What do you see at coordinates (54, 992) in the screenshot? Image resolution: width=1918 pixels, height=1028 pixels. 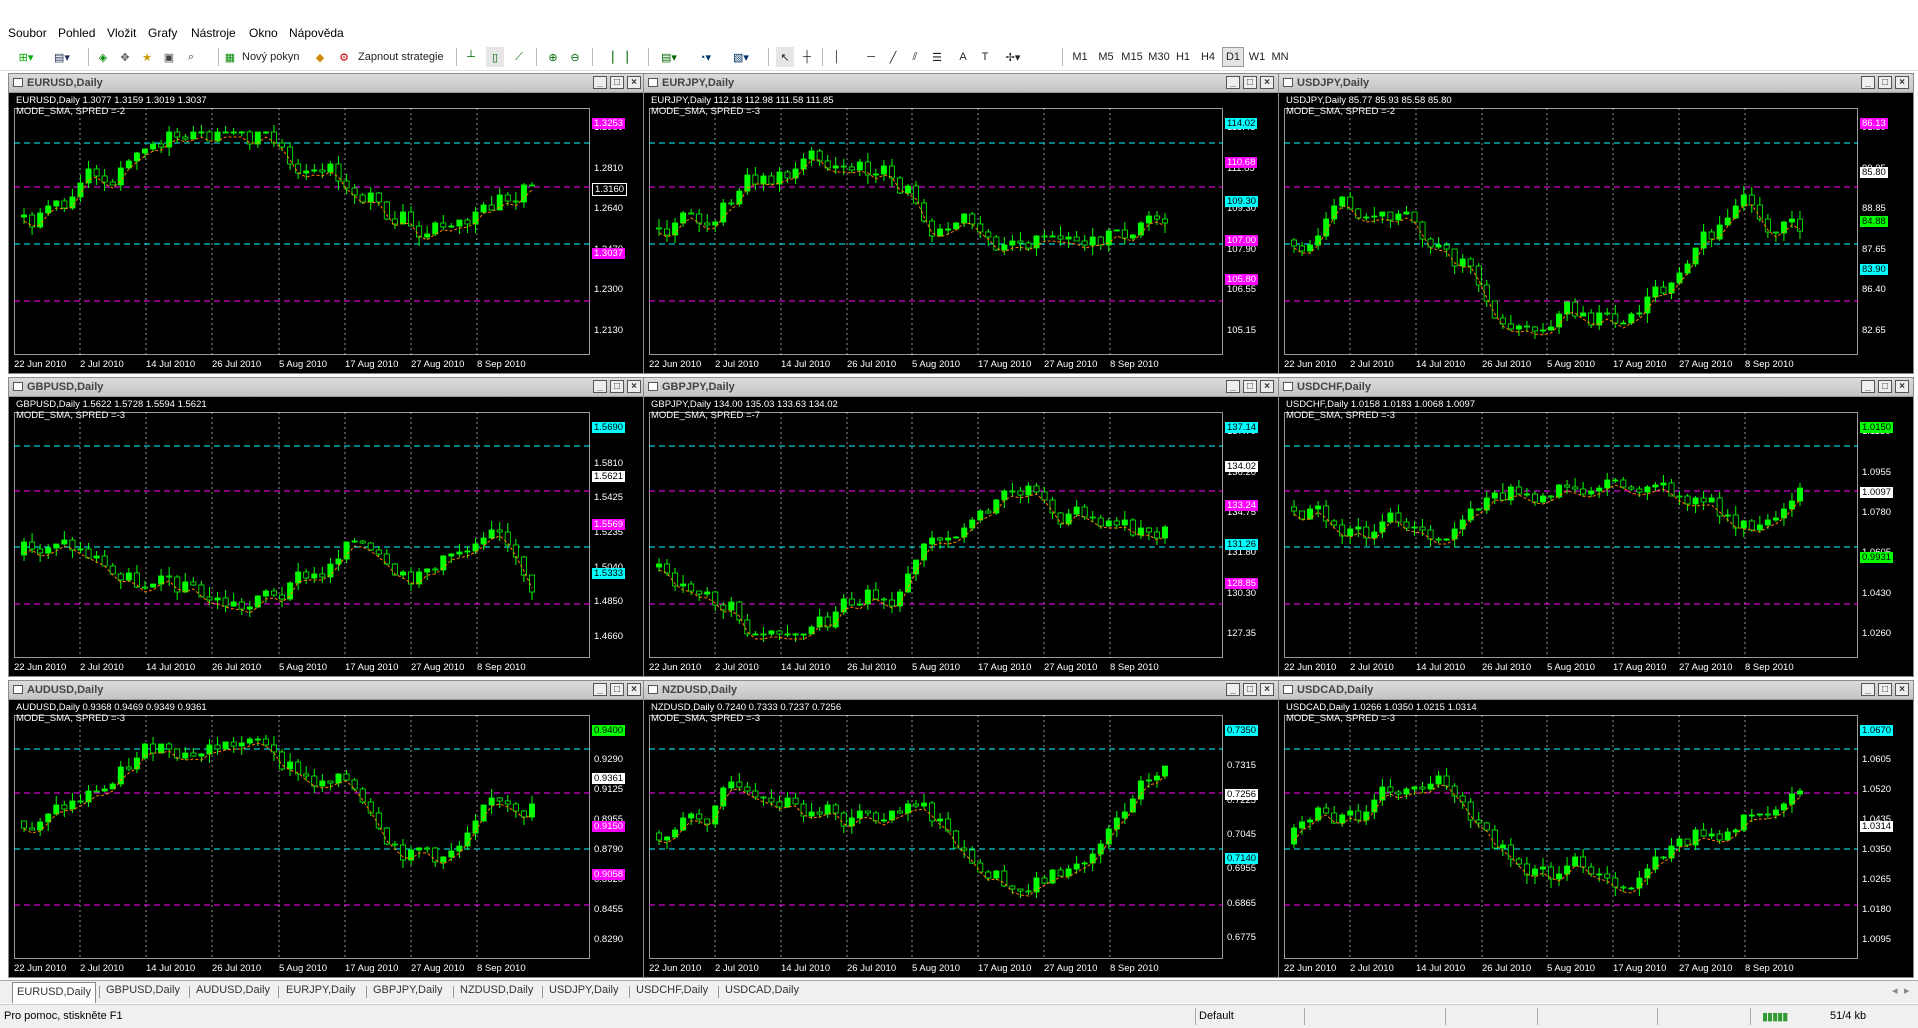 I see `tab-eurusd: EURUSD,Daily` at bounding box center [54, 992].